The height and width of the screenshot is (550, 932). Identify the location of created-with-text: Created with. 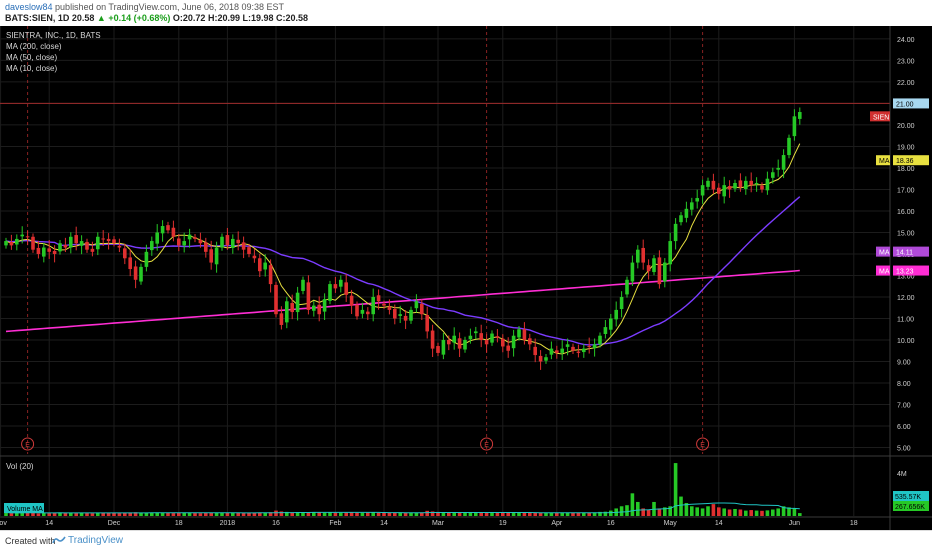
(30, 541).